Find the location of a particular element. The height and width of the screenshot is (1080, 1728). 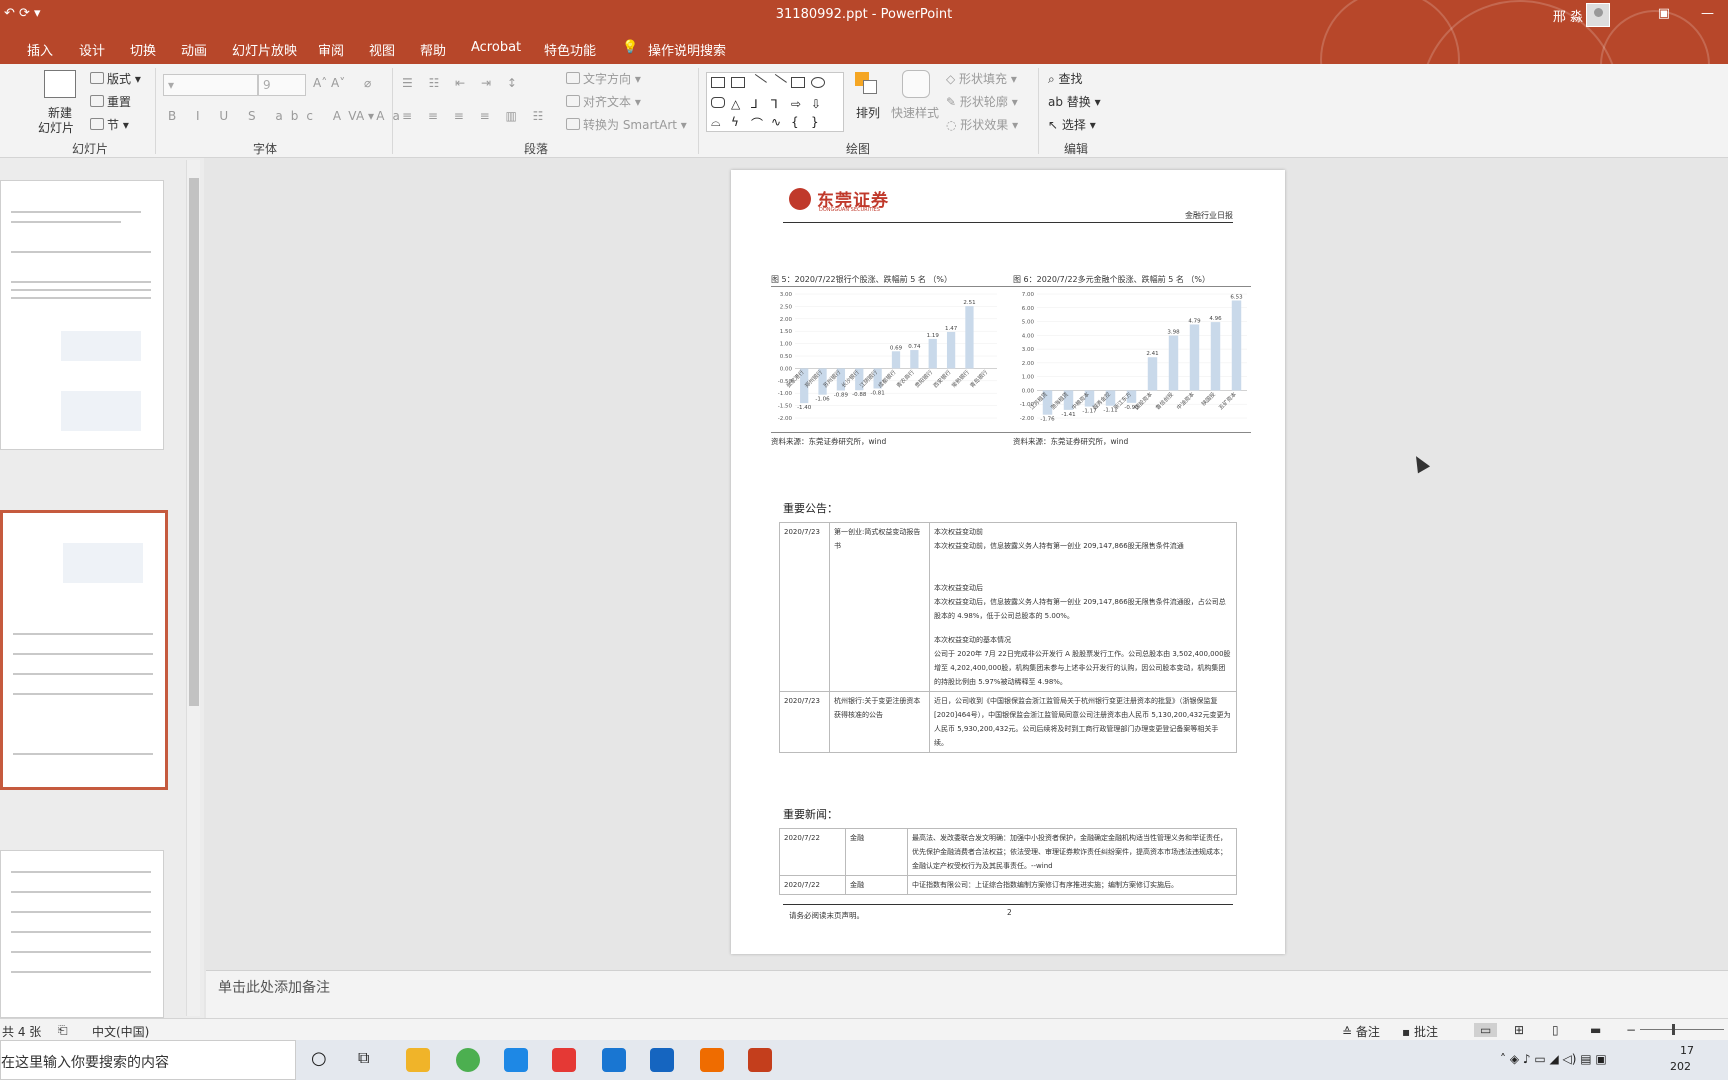

arrow-shape-icon is located at coordinates (778, 82).